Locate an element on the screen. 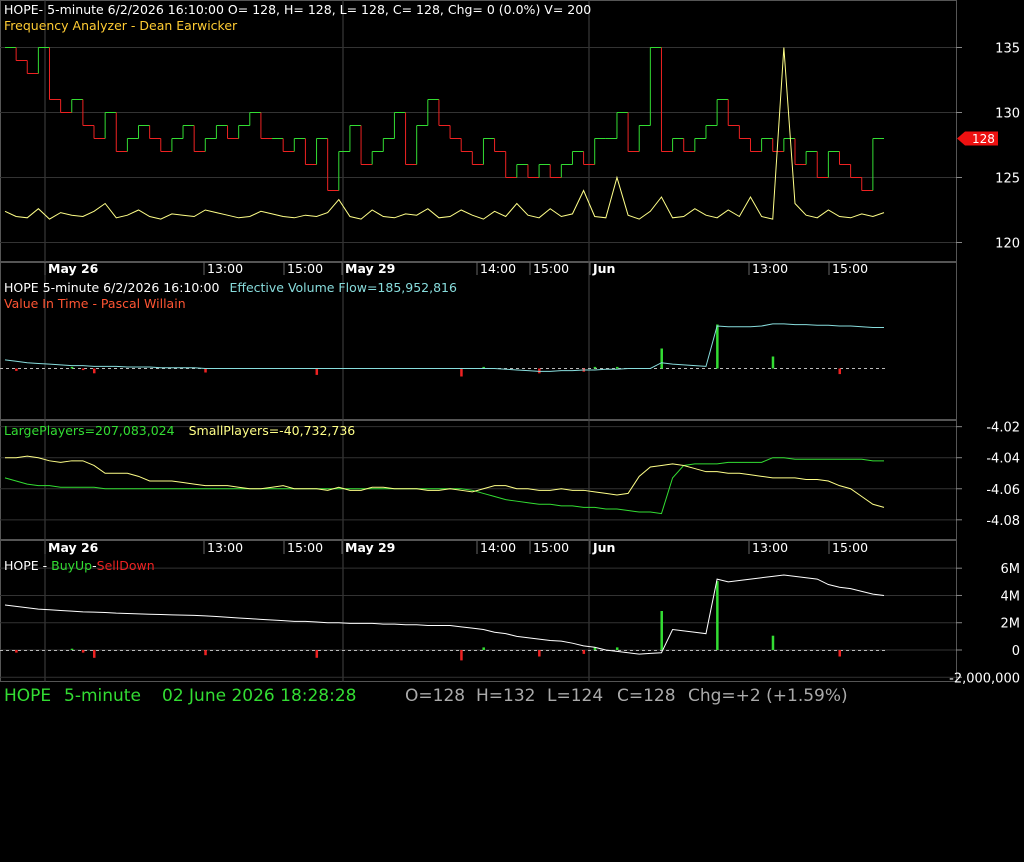 This screenshot has width=1024, height=862. status-interval: 5-minute is located at coordinates (102, 696).